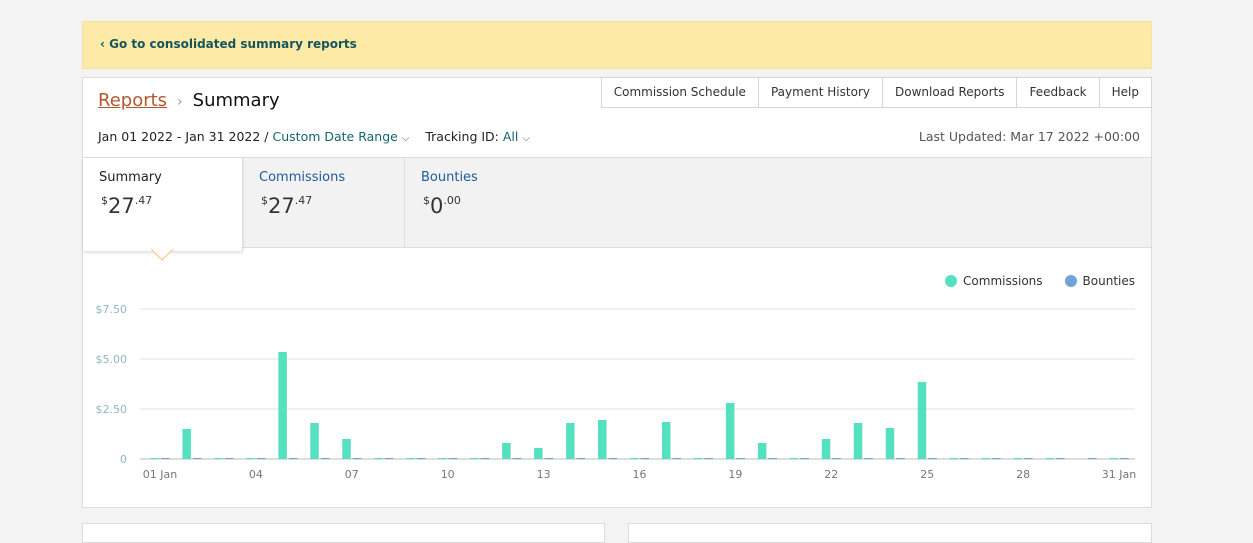 Image resolution: width=1253 pixels, height=543 pixels. Describe the element at coordinates (640, 474) in the screenshot. I see `x-tick-label: 16` at that location.